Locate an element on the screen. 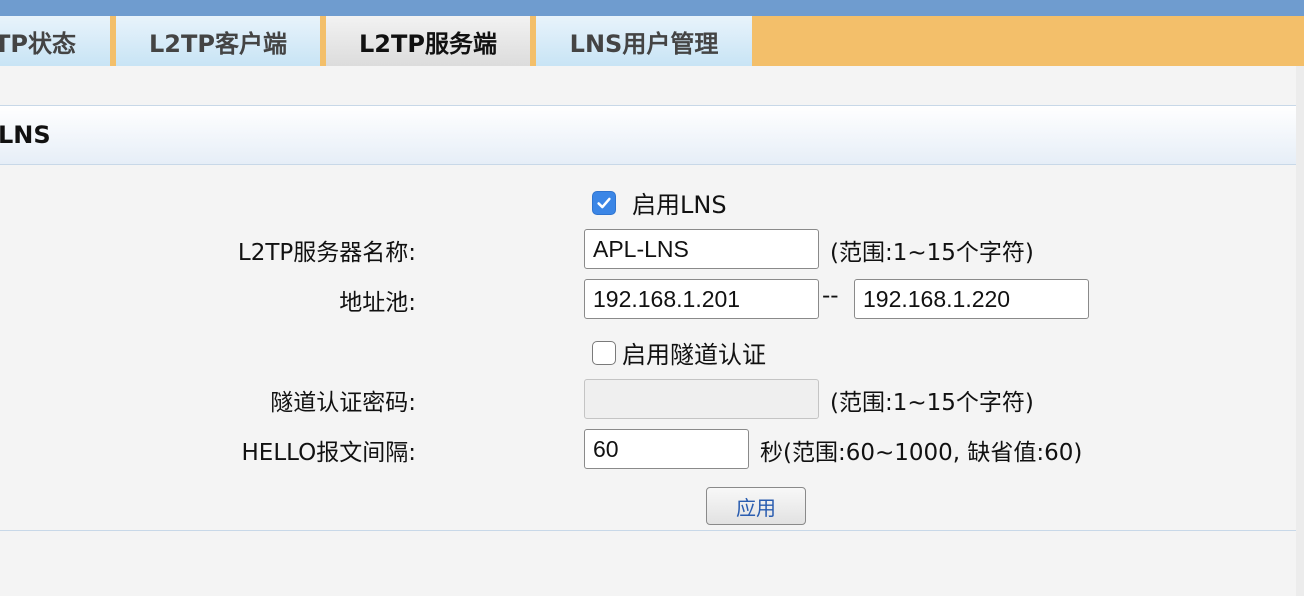 The image size is (1304, 596). enable-lns-row: 启用LNS is located at coordinates (659, 202).